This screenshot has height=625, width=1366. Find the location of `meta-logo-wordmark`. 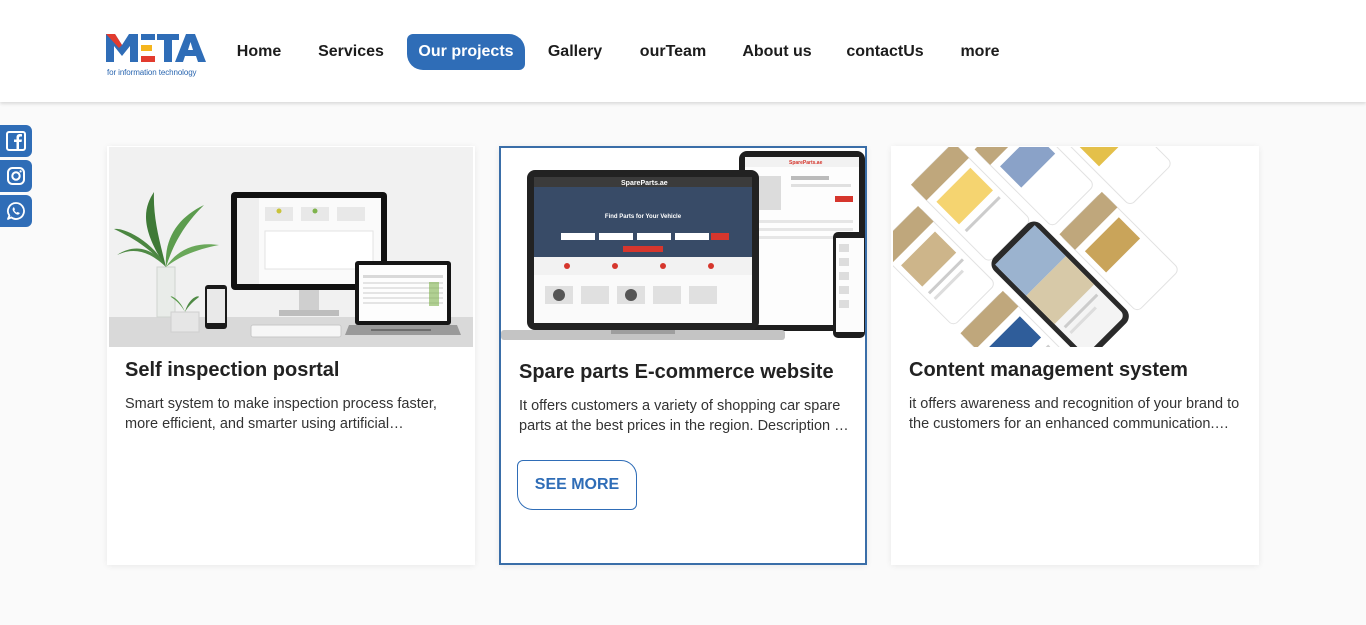

meta-logo-wordmark is located at coordinates (156, 48).